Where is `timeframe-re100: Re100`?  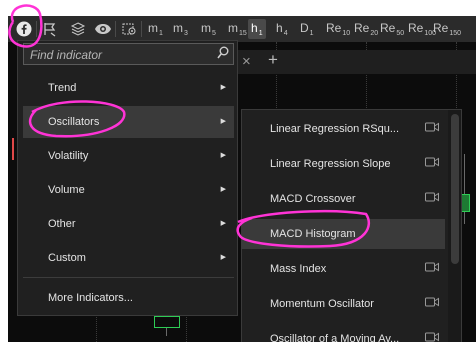
timeframe-re100: Re100 is located at coordinates (422, 29).